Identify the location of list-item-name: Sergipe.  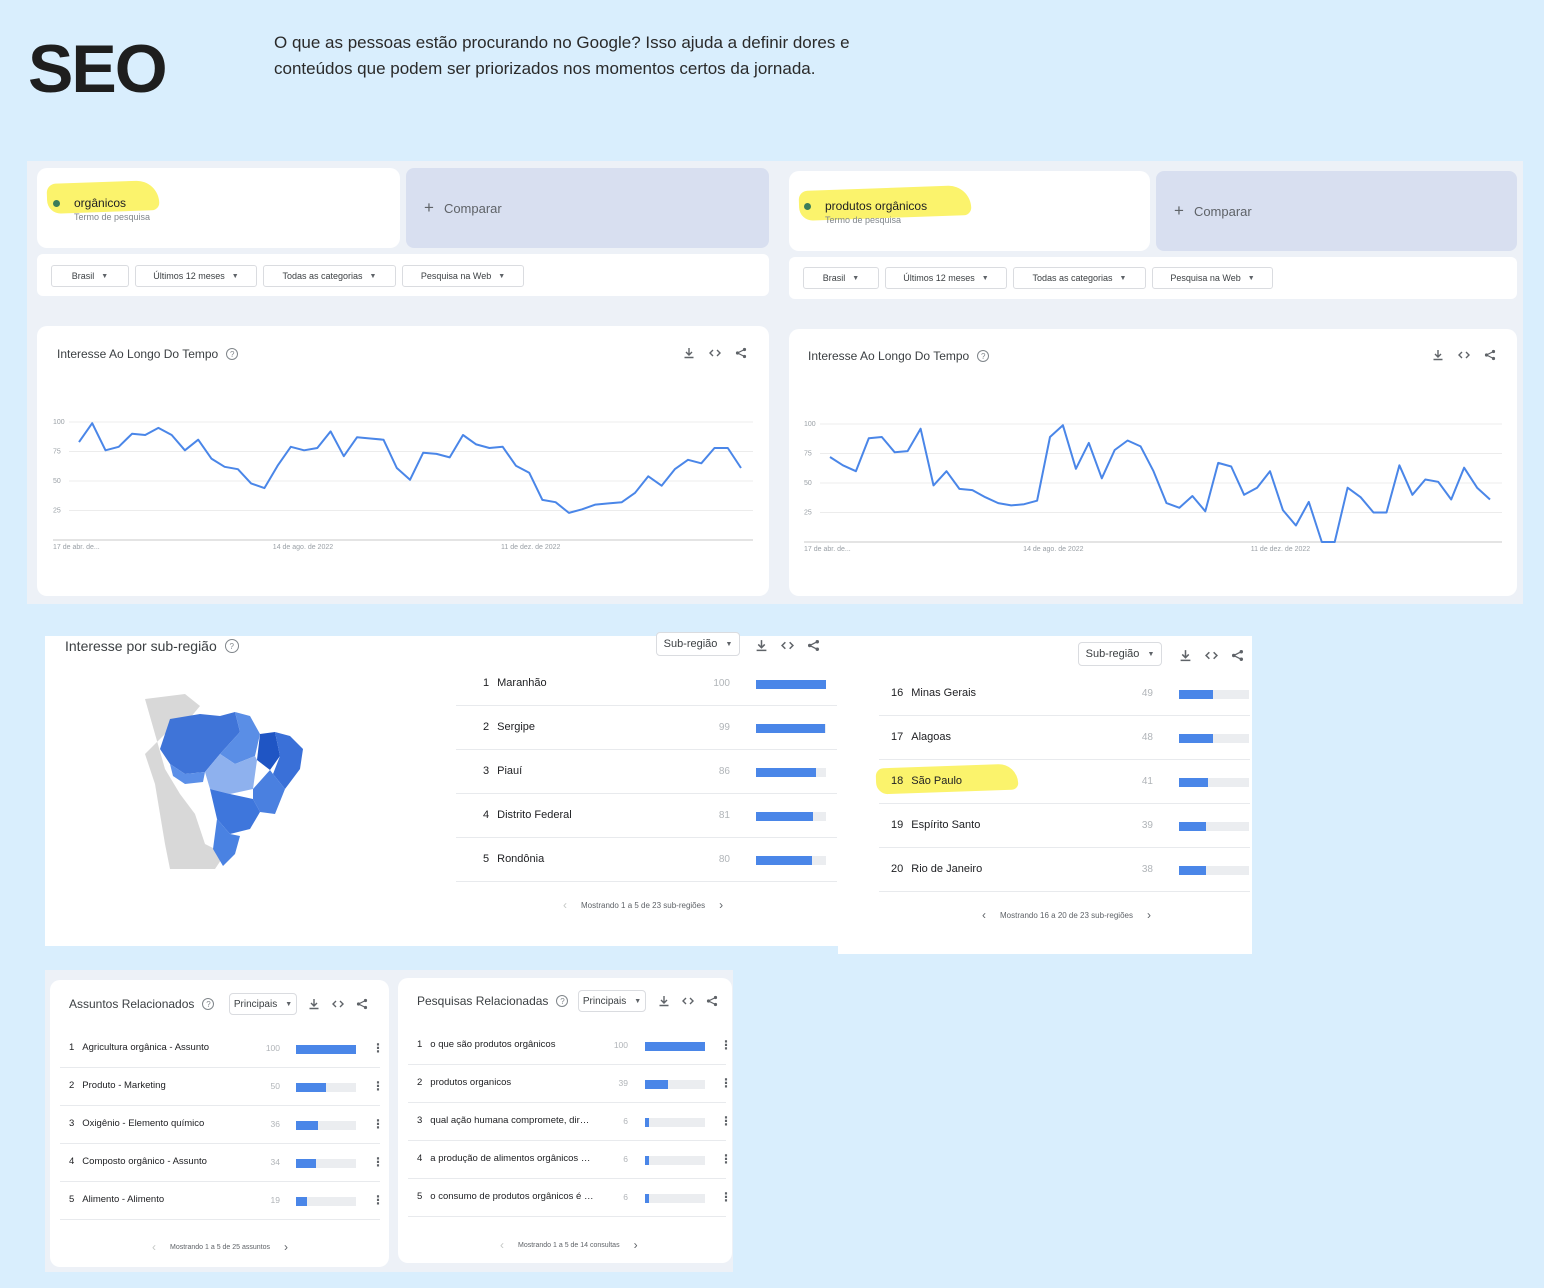
(516, 727).